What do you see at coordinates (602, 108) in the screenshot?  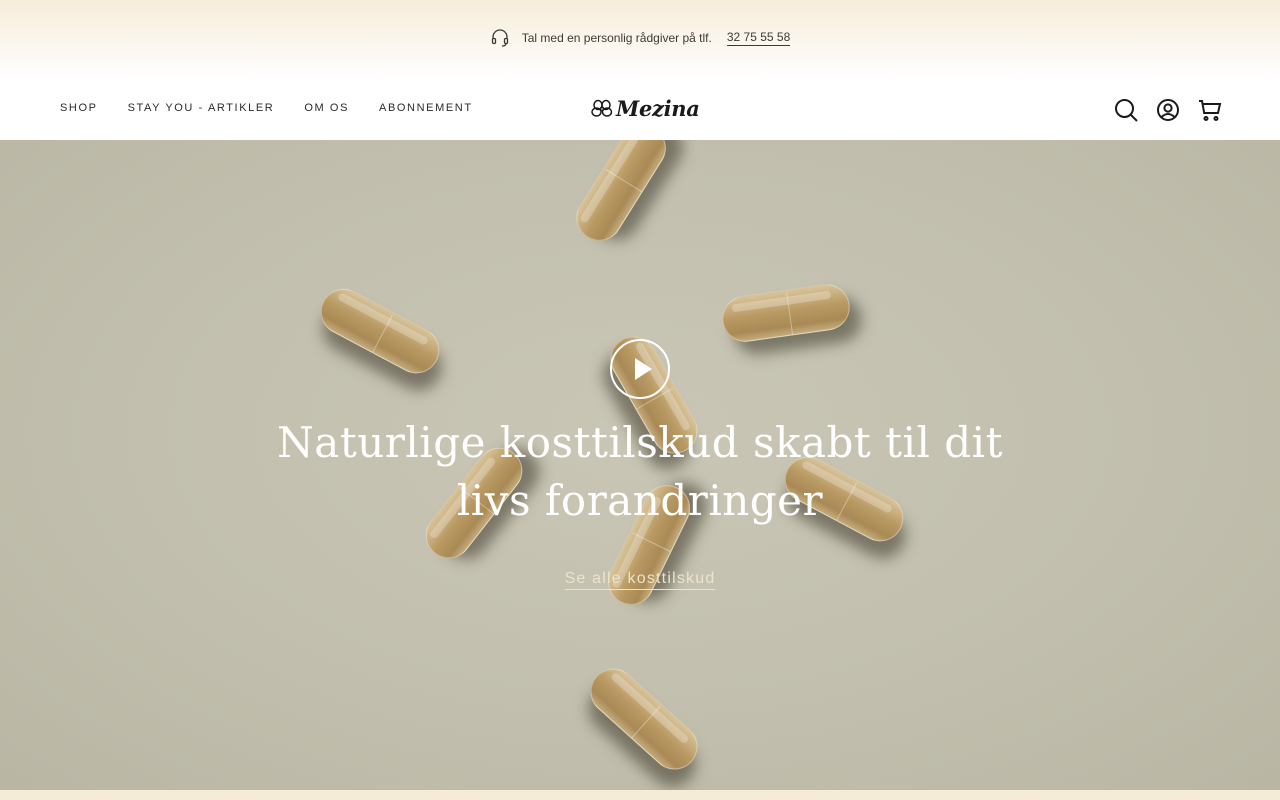 I see `flower-logo-icon` at bounding box center [602, 108].